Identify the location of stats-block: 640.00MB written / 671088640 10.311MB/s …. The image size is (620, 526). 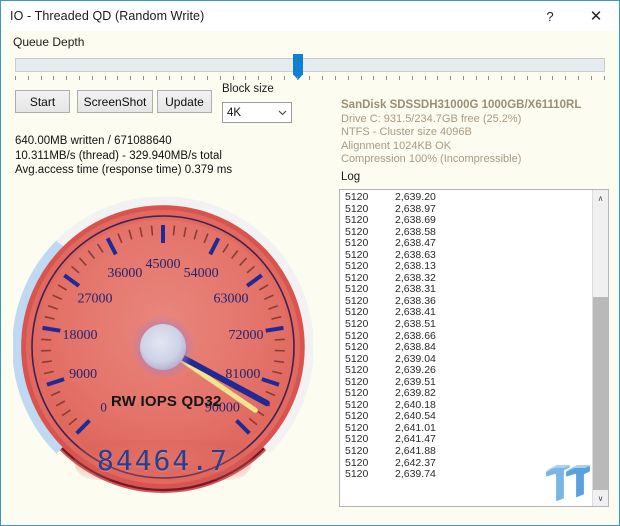
(123, 156).